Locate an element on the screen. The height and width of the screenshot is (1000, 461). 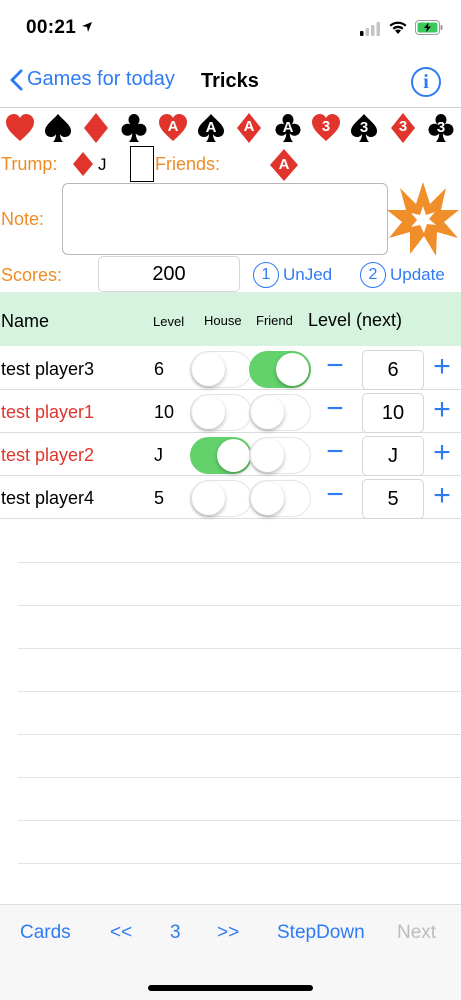
next-level-input: 6 is located at coordinates (393, 370).